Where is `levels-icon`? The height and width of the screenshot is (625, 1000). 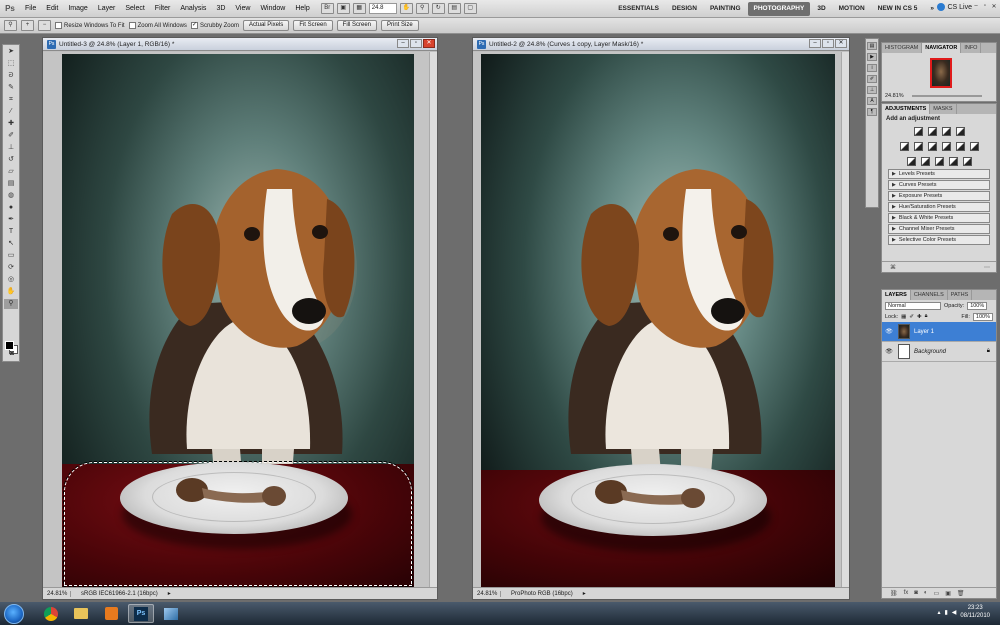 levels-icon is located at coordinates (932, 131).